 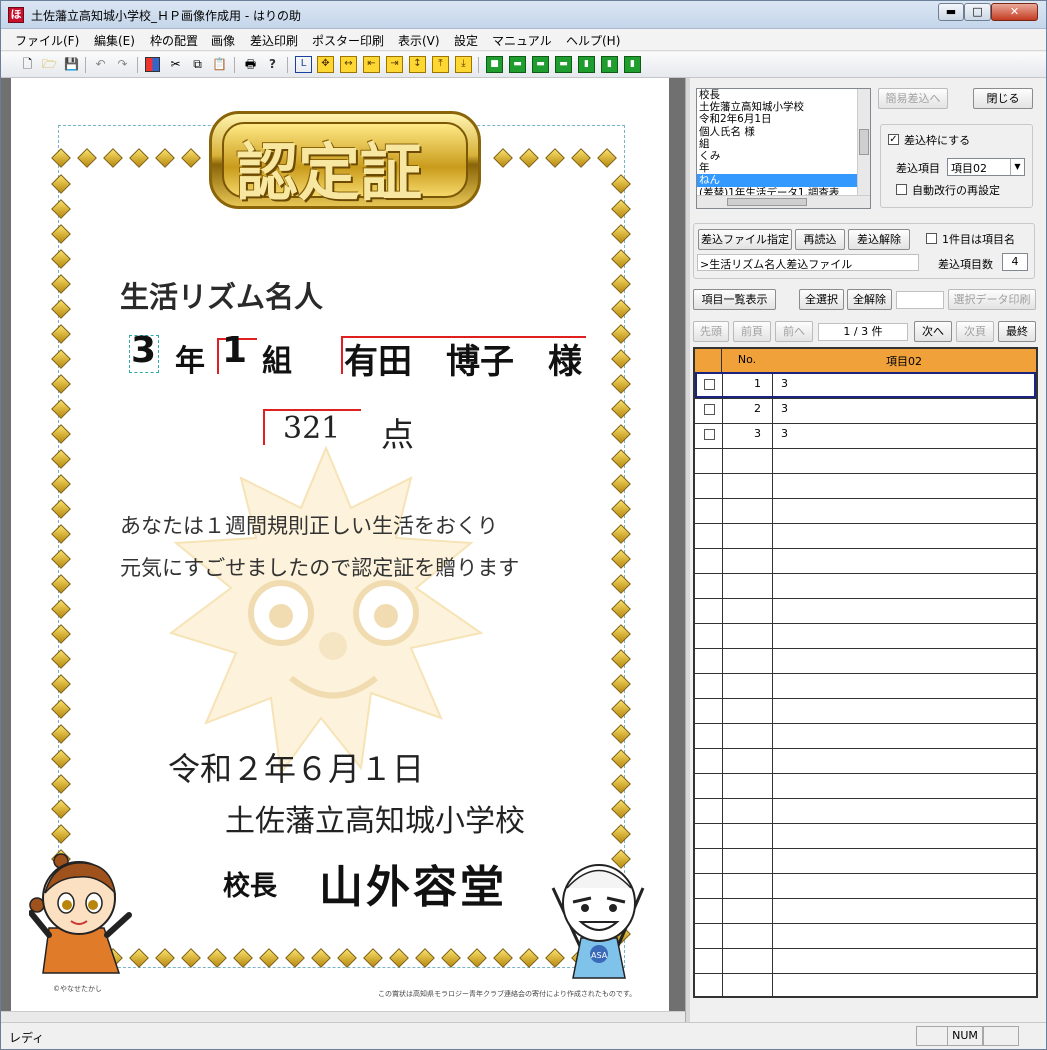 I want to click on print-selected-button: 選択データ印刷, so click(x=992, y=299).